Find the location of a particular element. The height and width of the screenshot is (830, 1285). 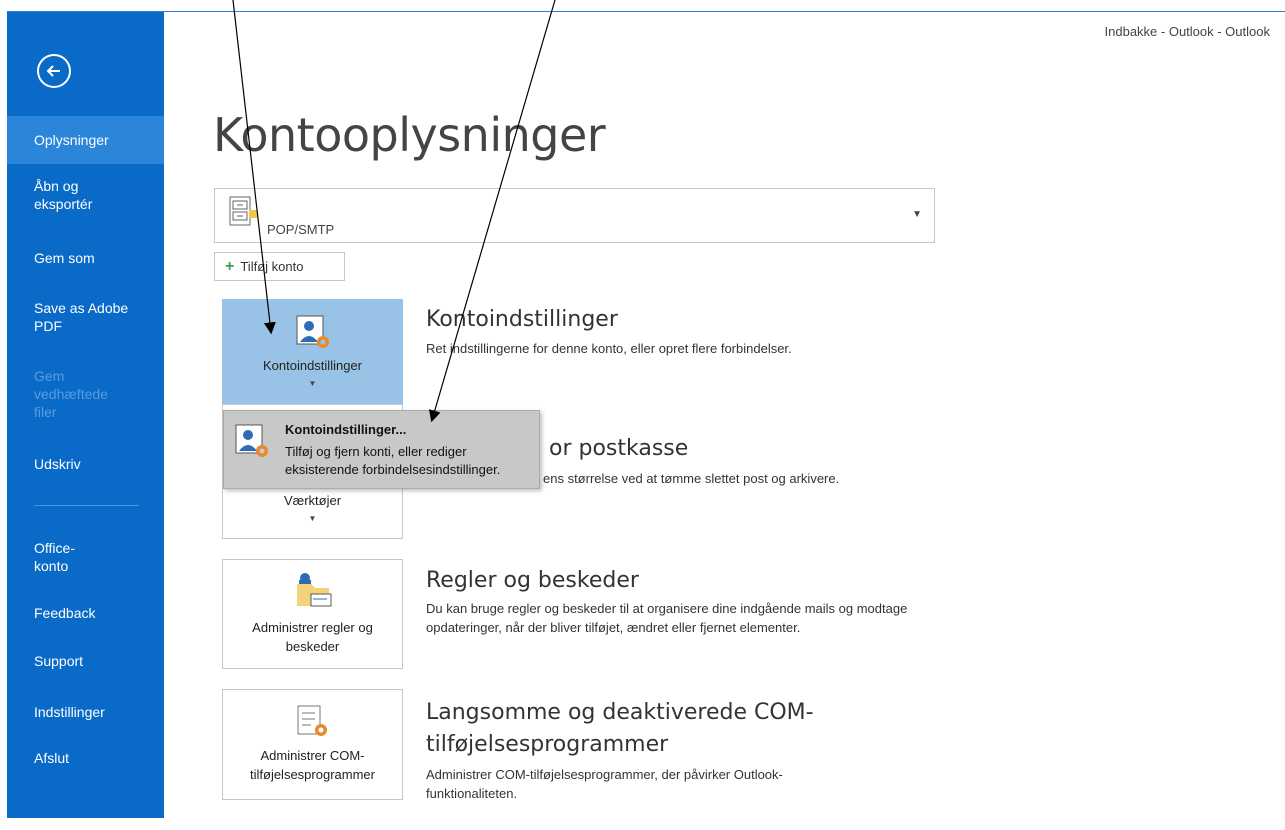

tile-label: Administrer COM-tilføjelsesprogrammer is located at coordinates (312, 765).